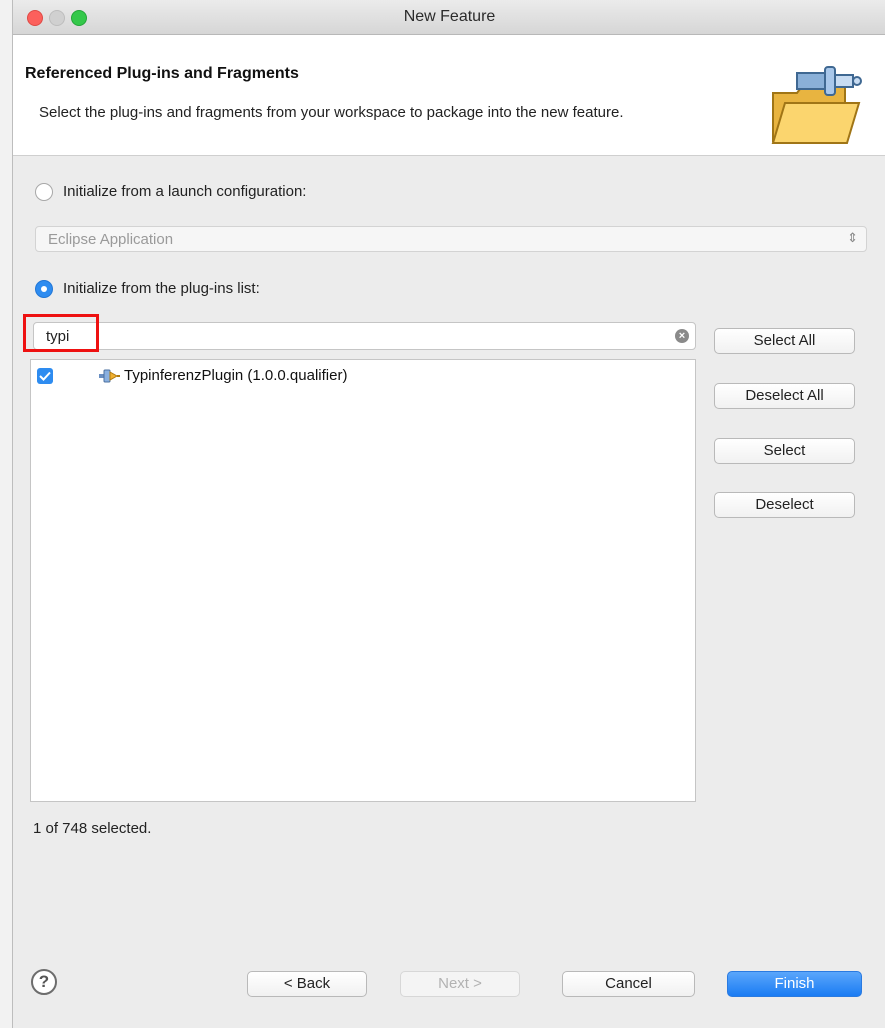  I want to click on next-button: Next >, so click(460, 984).